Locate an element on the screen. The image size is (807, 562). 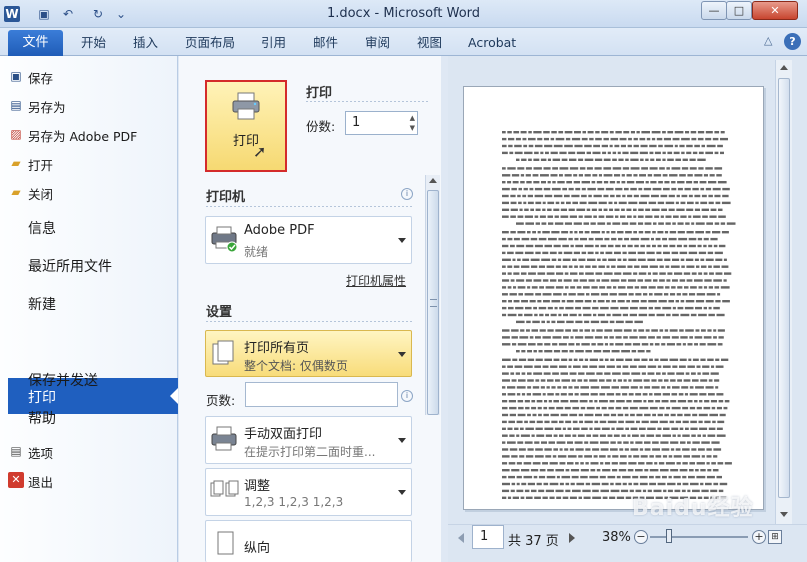
zoom-level: 38% is located at coordinates (616, 537).